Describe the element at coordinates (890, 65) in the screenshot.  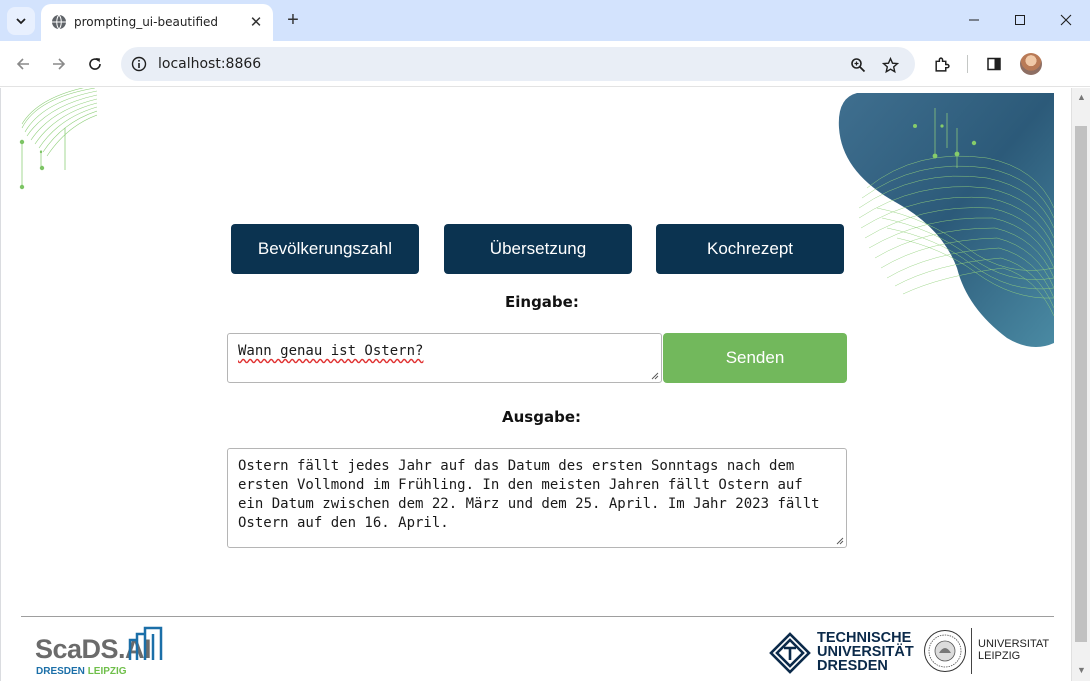
I see `star-icon` at that location.